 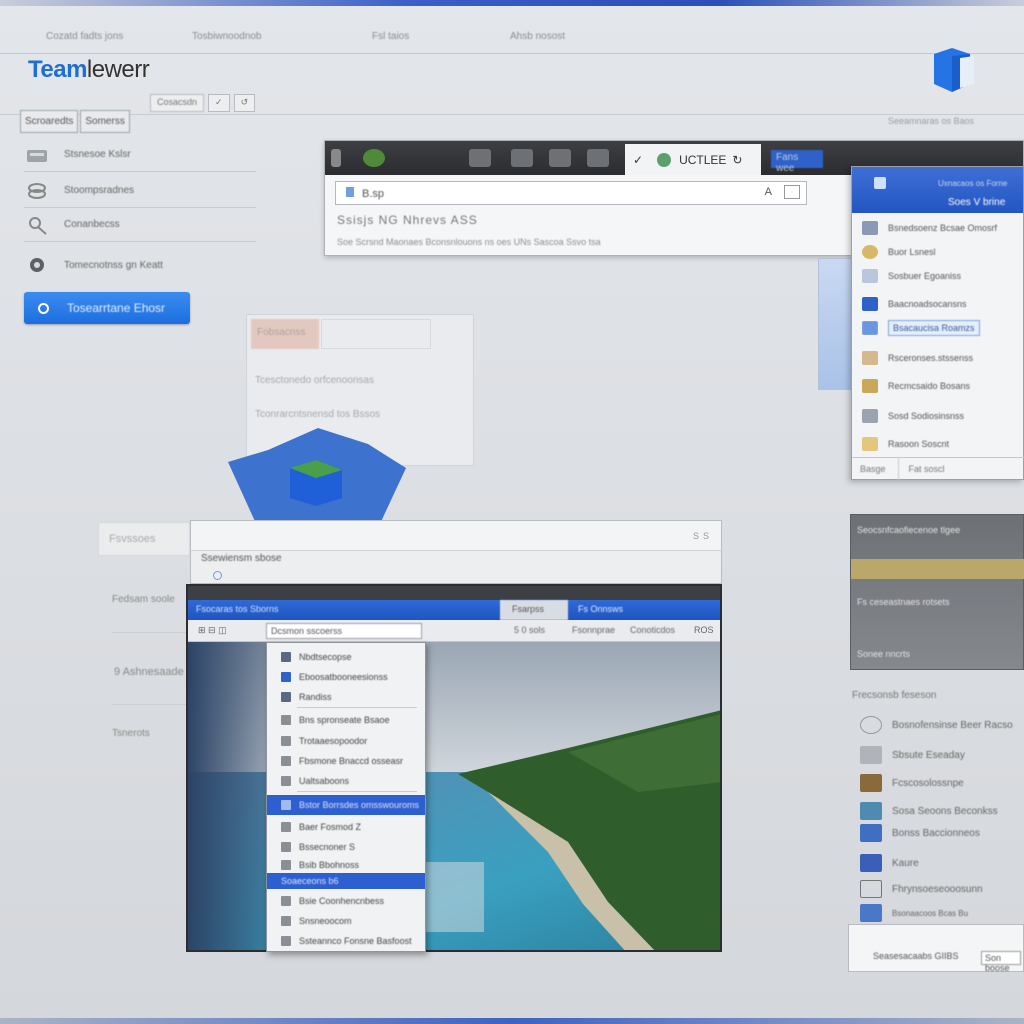 I want to click on faded-field, so click(x=376, y=334).